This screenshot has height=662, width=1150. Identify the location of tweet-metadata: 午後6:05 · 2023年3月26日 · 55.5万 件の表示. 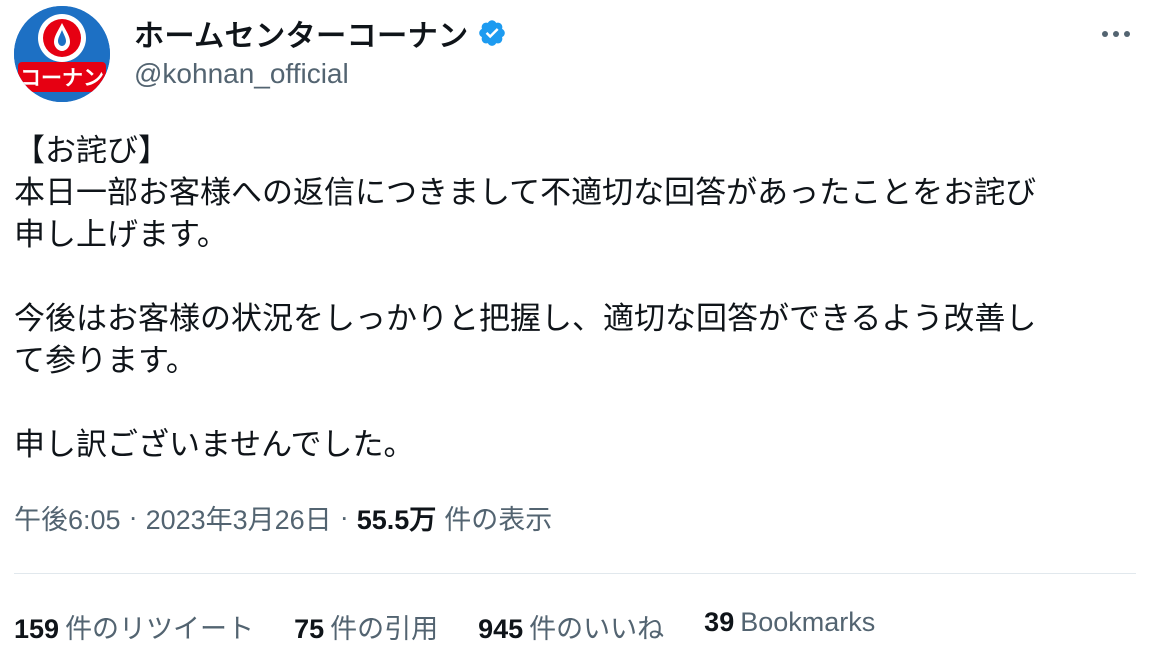
(283, 517).